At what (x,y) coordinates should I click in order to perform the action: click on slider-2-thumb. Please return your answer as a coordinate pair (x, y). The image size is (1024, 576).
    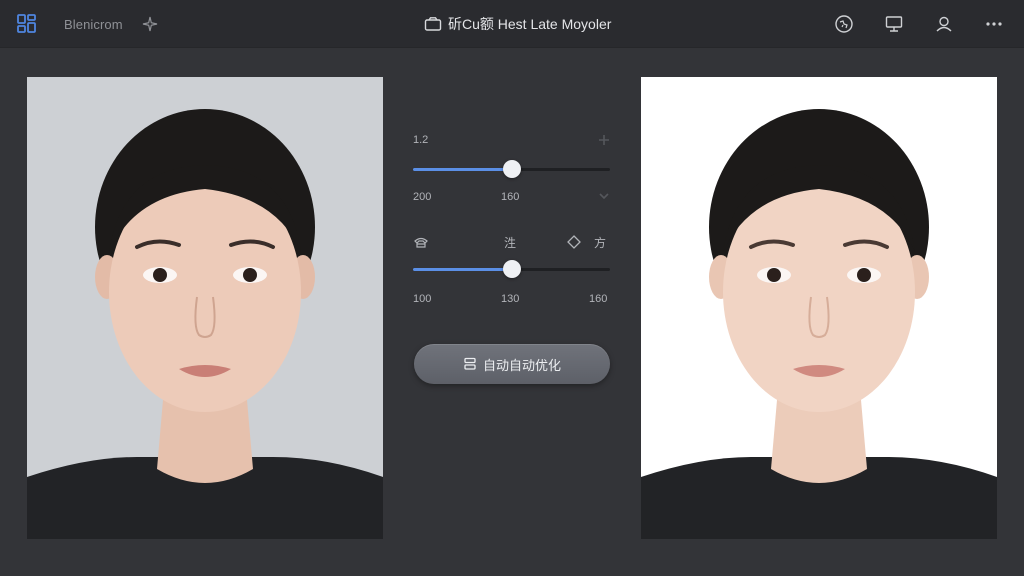
    Looking at the image, I should click on (511, 269).